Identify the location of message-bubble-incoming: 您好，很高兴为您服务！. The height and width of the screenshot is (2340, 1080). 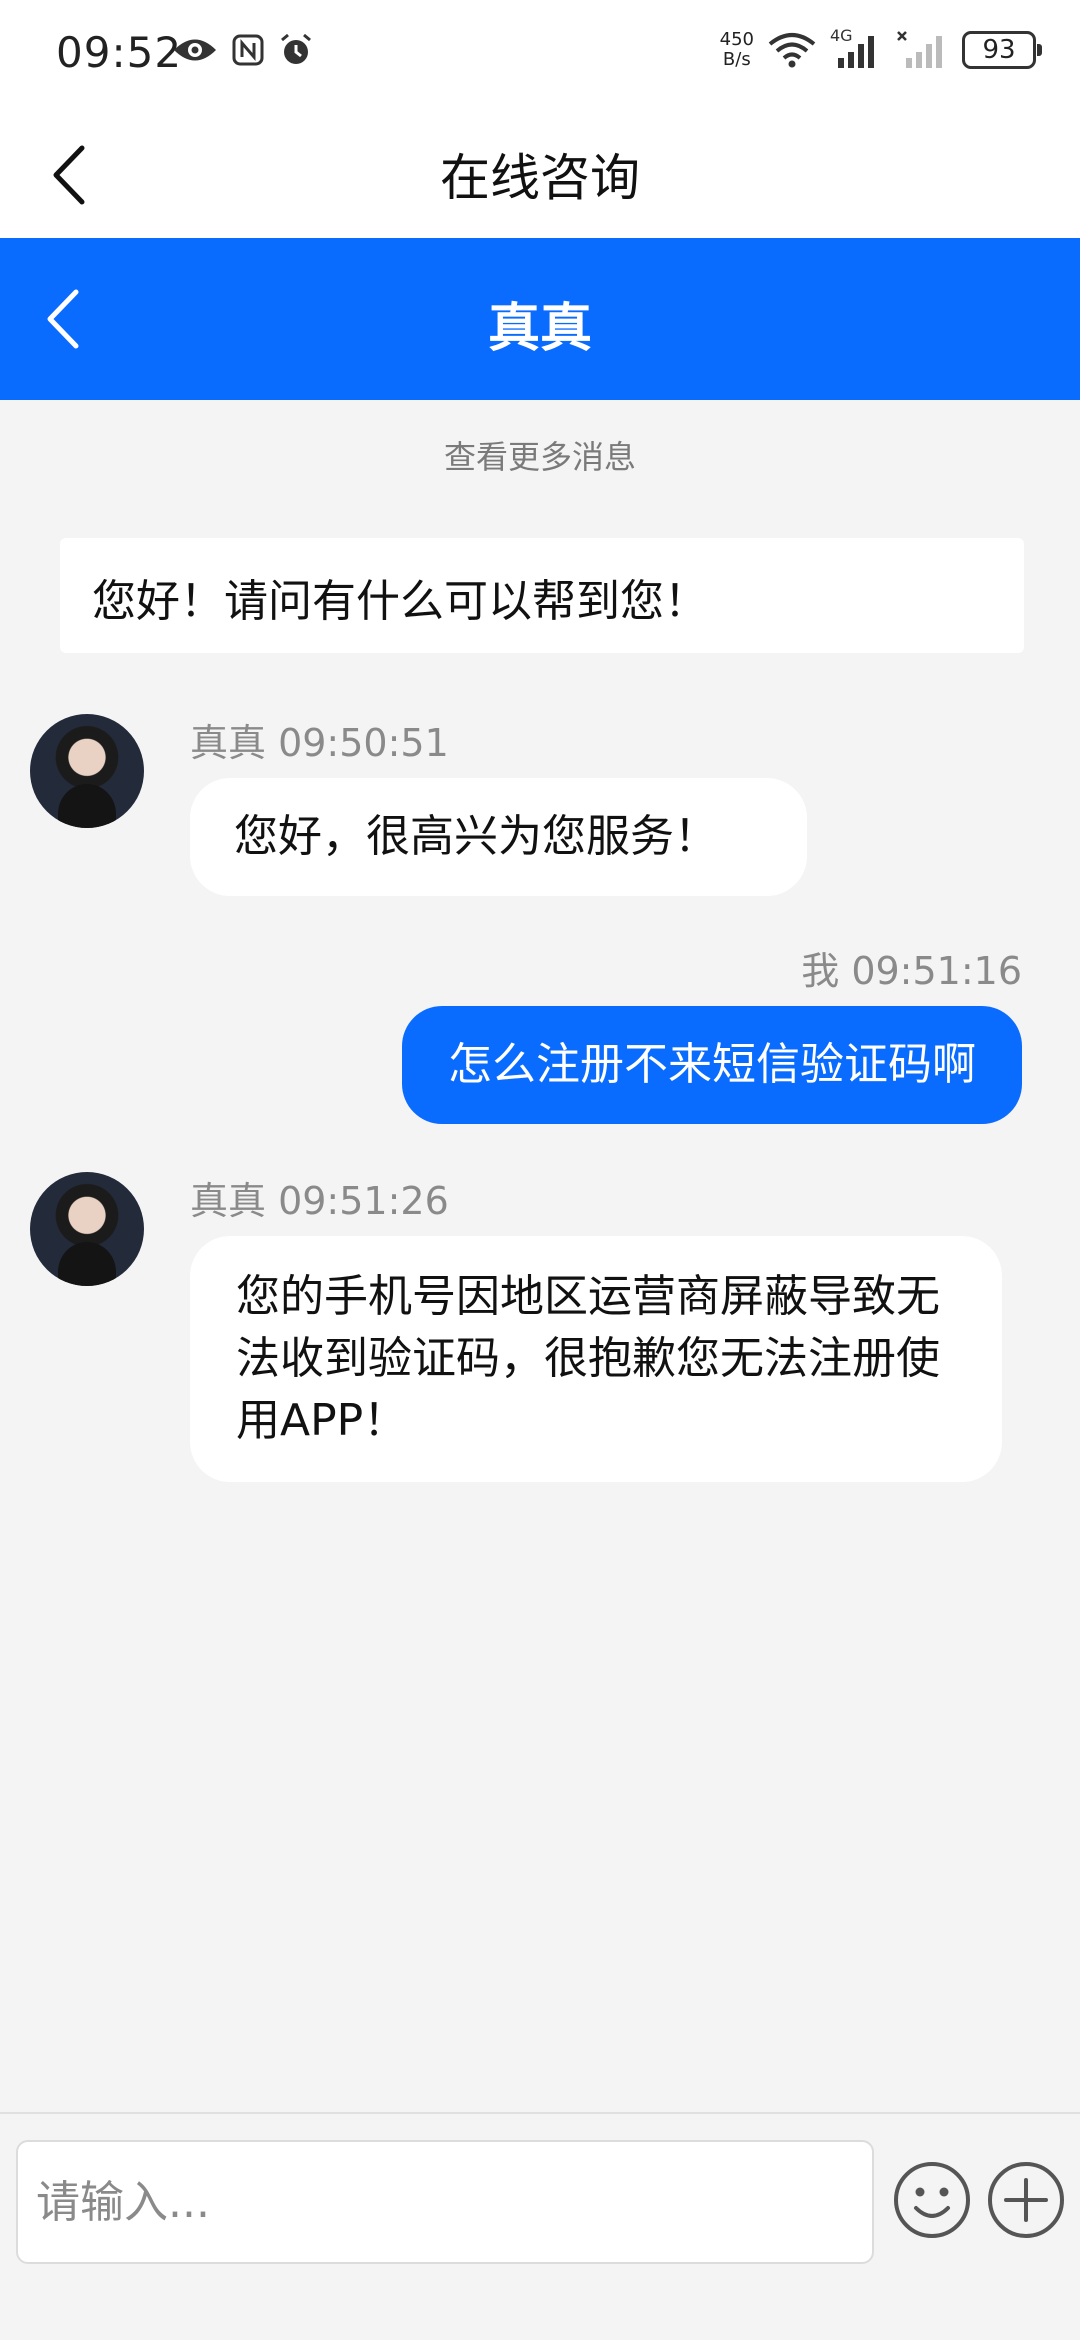
(498, 837).